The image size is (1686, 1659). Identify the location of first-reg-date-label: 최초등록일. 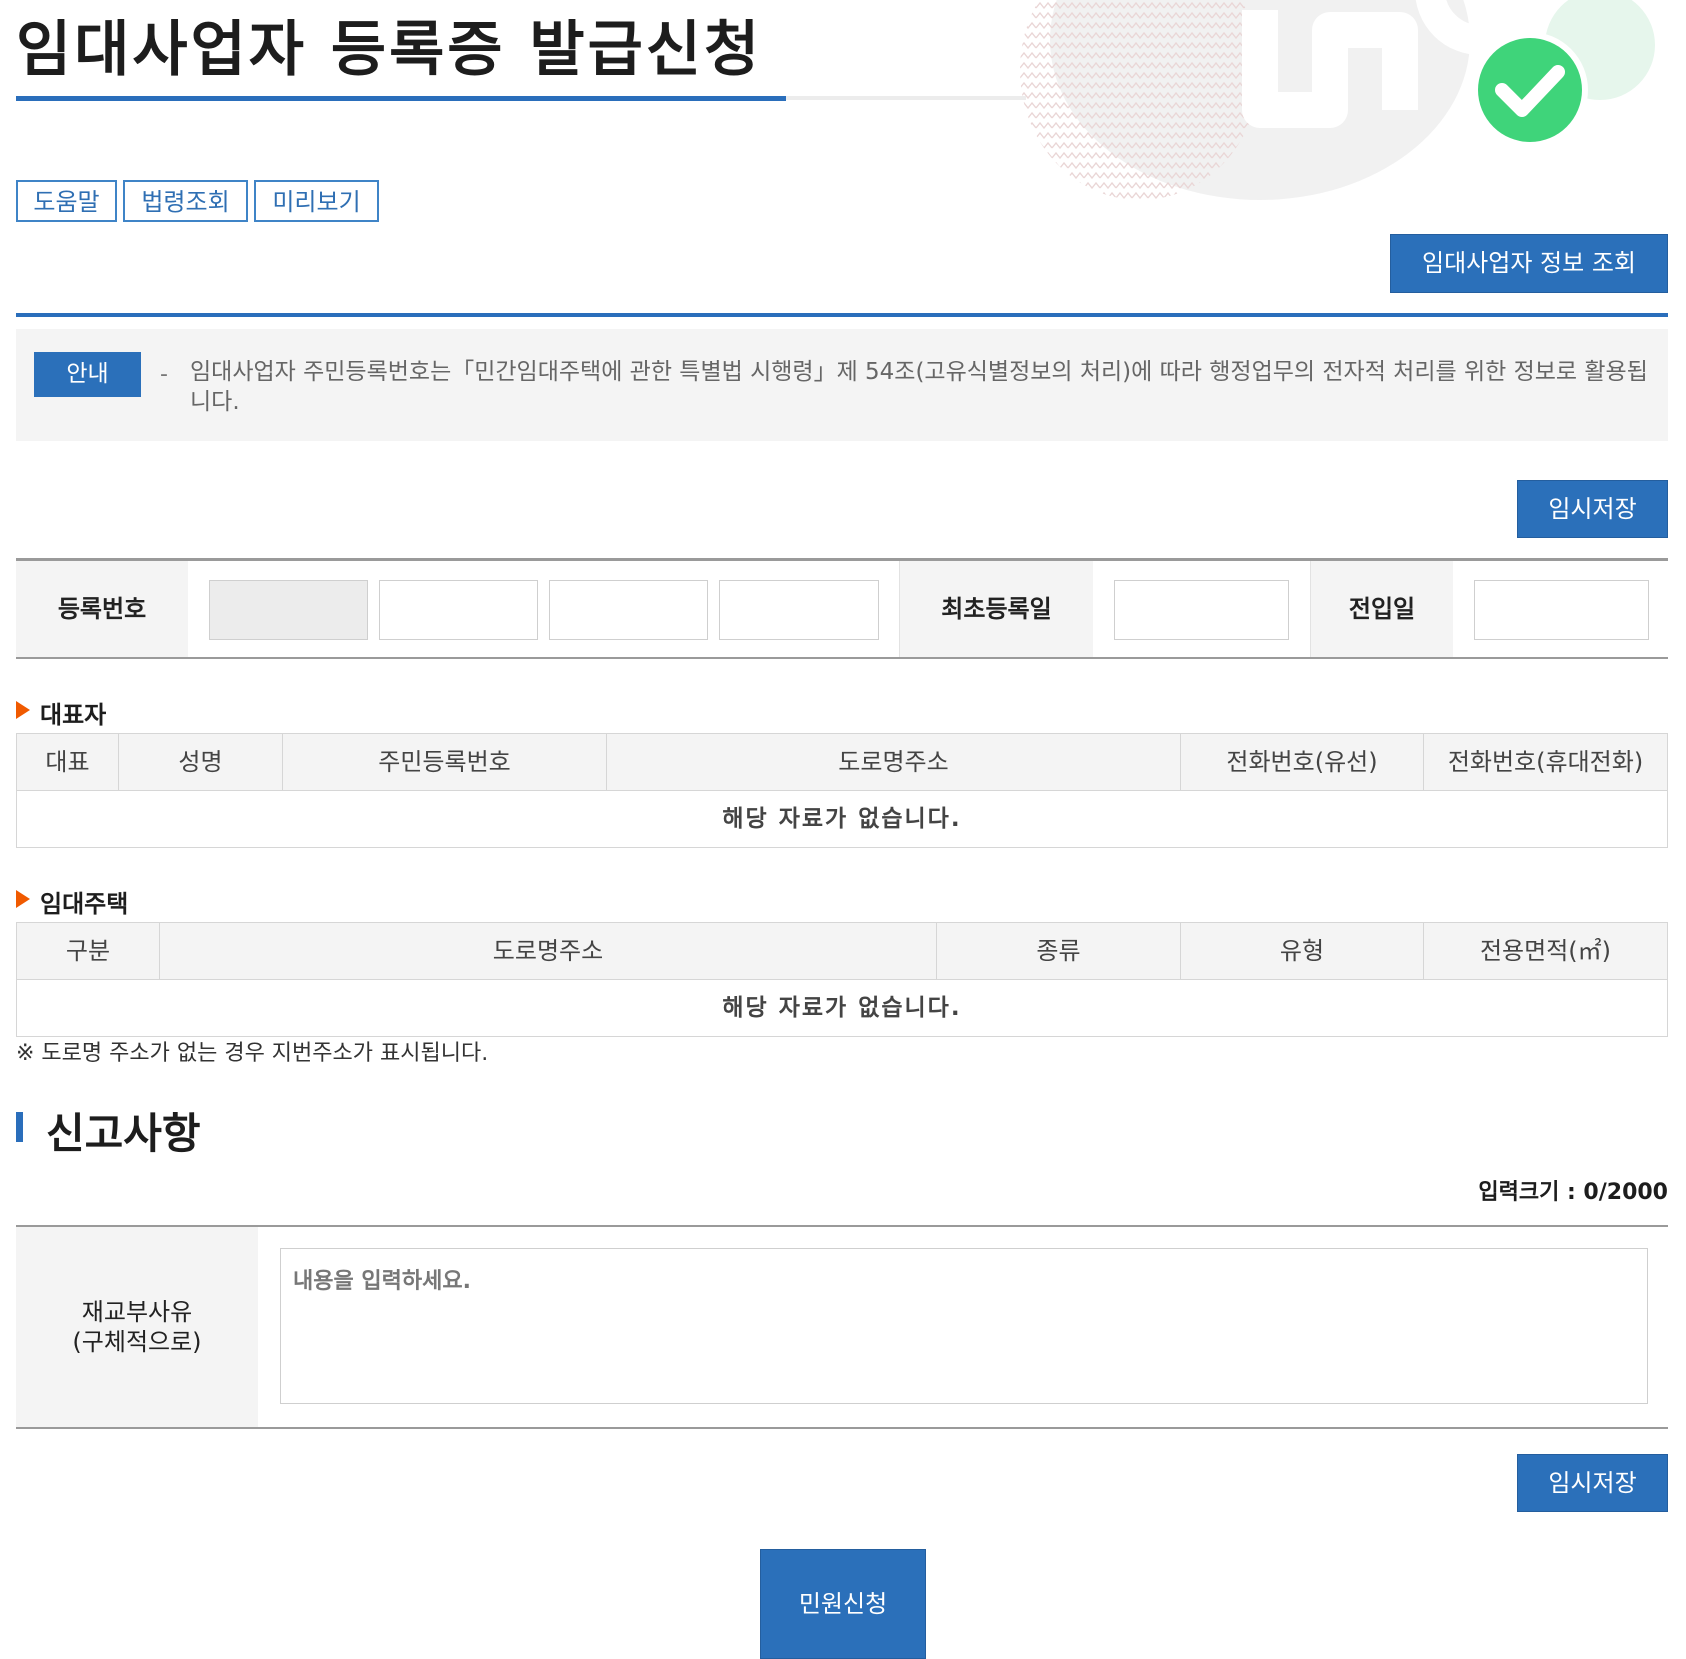
(996, 609).